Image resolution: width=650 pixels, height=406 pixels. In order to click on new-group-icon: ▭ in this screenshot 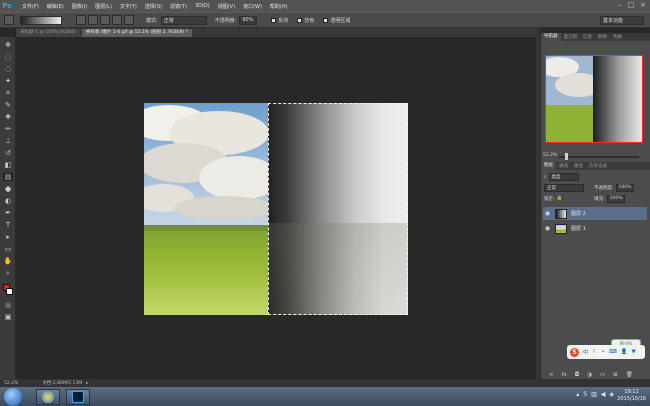, I will do `click(602, 375)`.